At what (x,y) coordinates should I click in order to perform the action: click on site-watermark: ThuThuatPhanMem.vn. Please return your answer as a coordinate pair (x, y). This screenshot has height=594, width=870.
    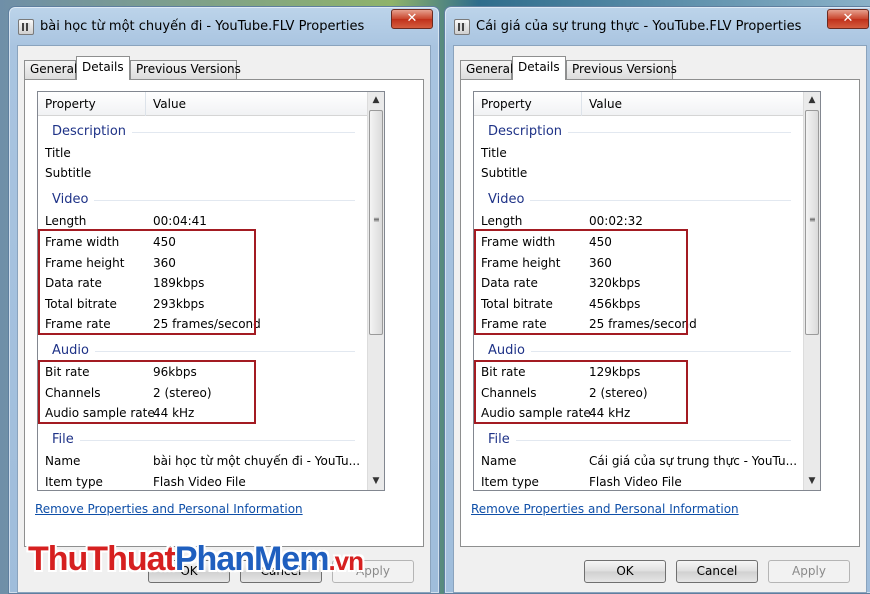
    Looking at the image, I should click on (196, 559).